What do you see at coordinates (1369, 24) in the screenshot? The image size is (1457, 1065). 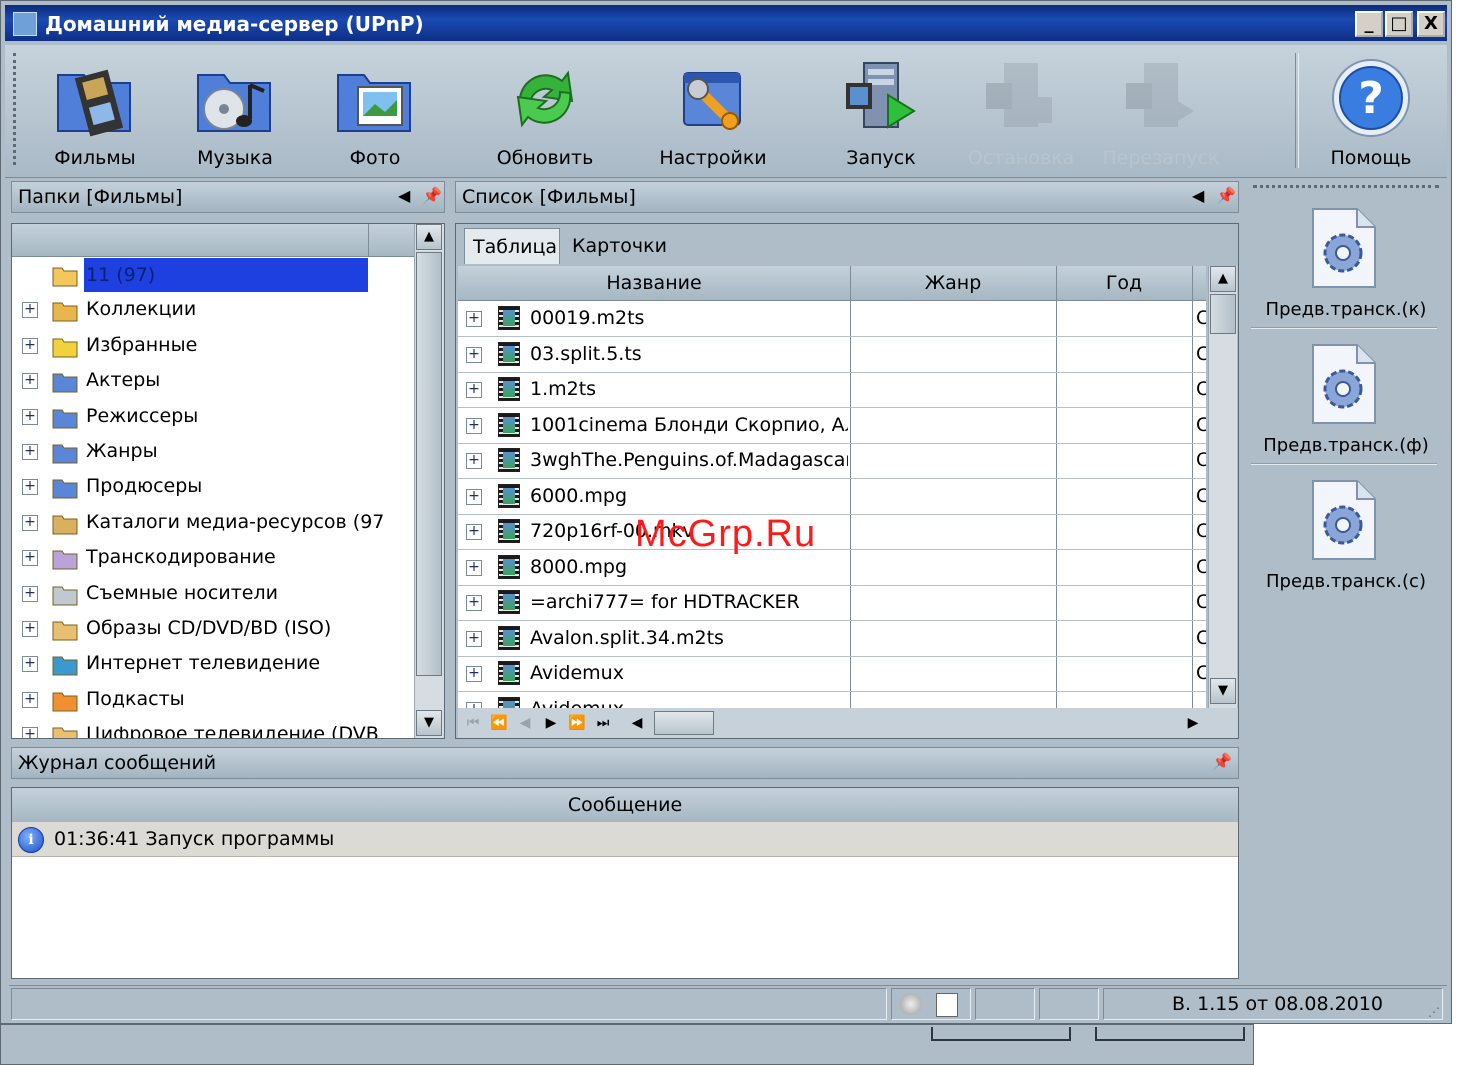 I see `minimize-button: _` at bounding box center [1369, 24].